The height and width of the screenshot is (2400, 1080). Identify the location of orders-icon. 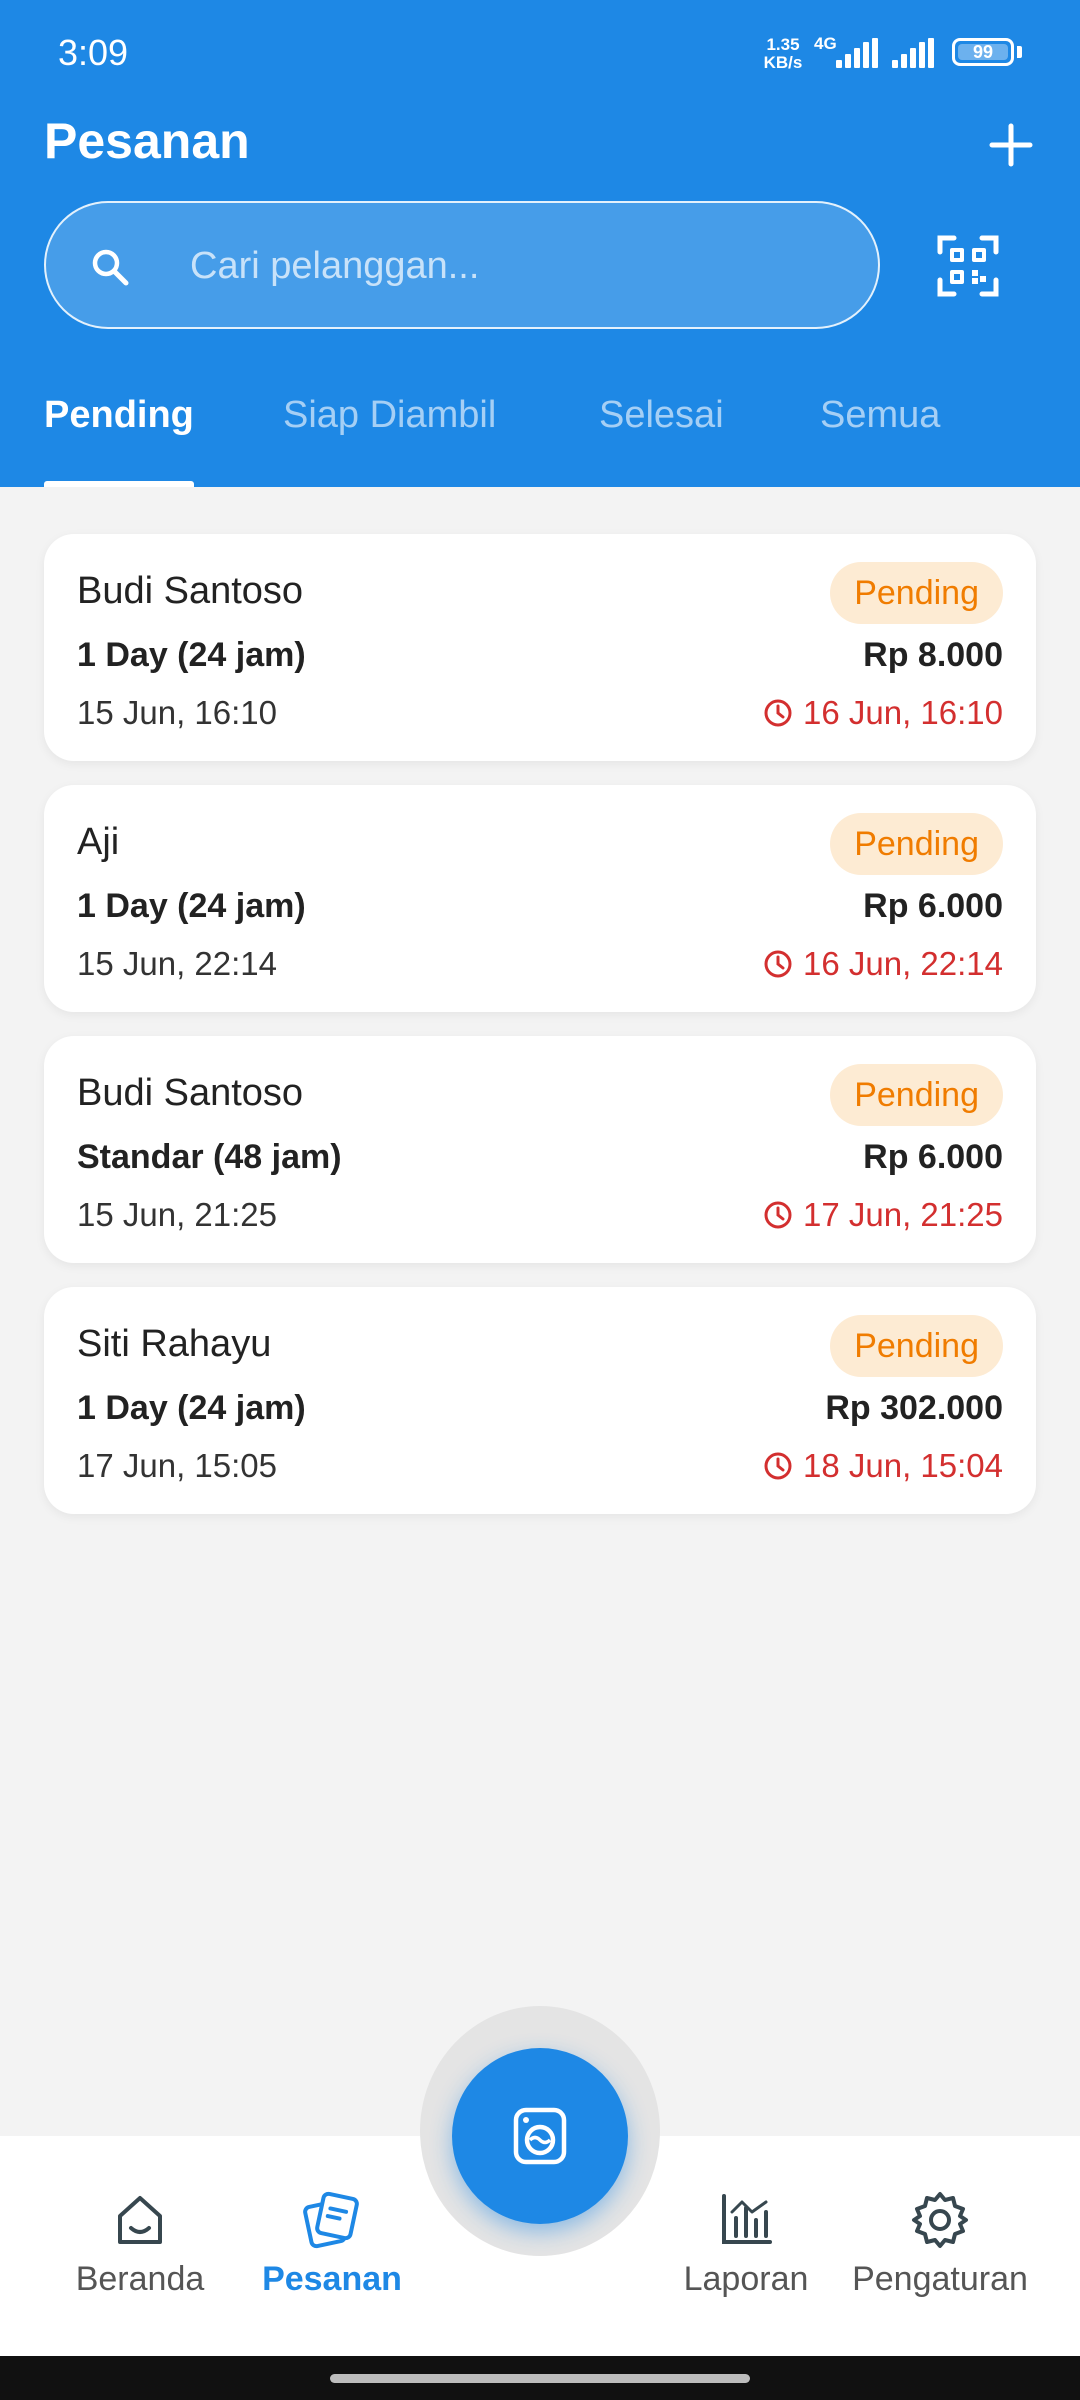
(331, 2220).